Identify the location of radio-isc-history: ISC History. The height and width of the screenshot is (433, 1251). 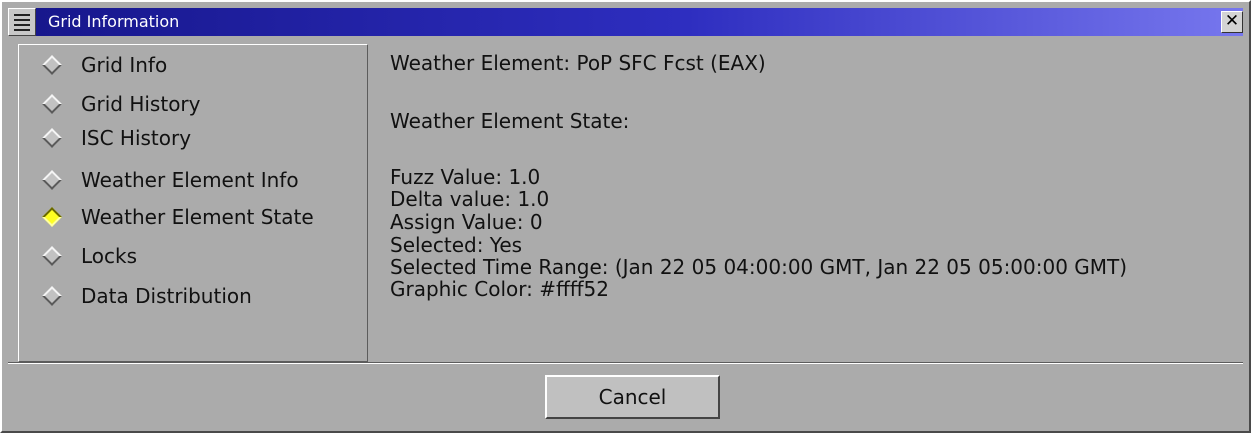
(116, 138).